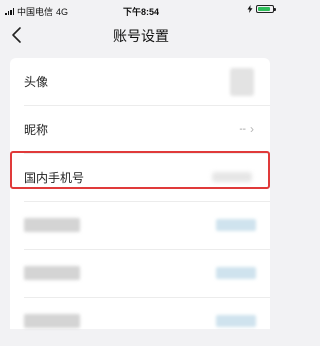  I want to click on nav-bar: 账号设置, so click(141, 35).